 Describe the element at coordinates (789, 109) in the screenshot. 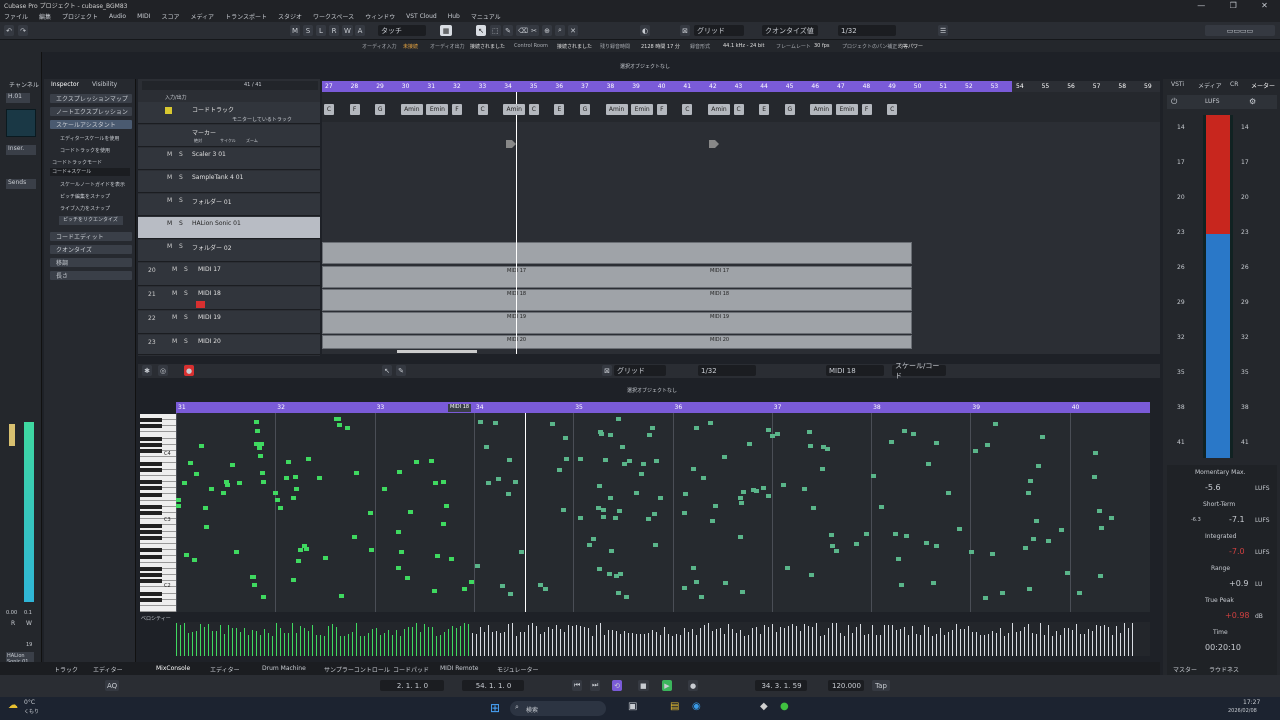

I see `chord-event: G` at that location.